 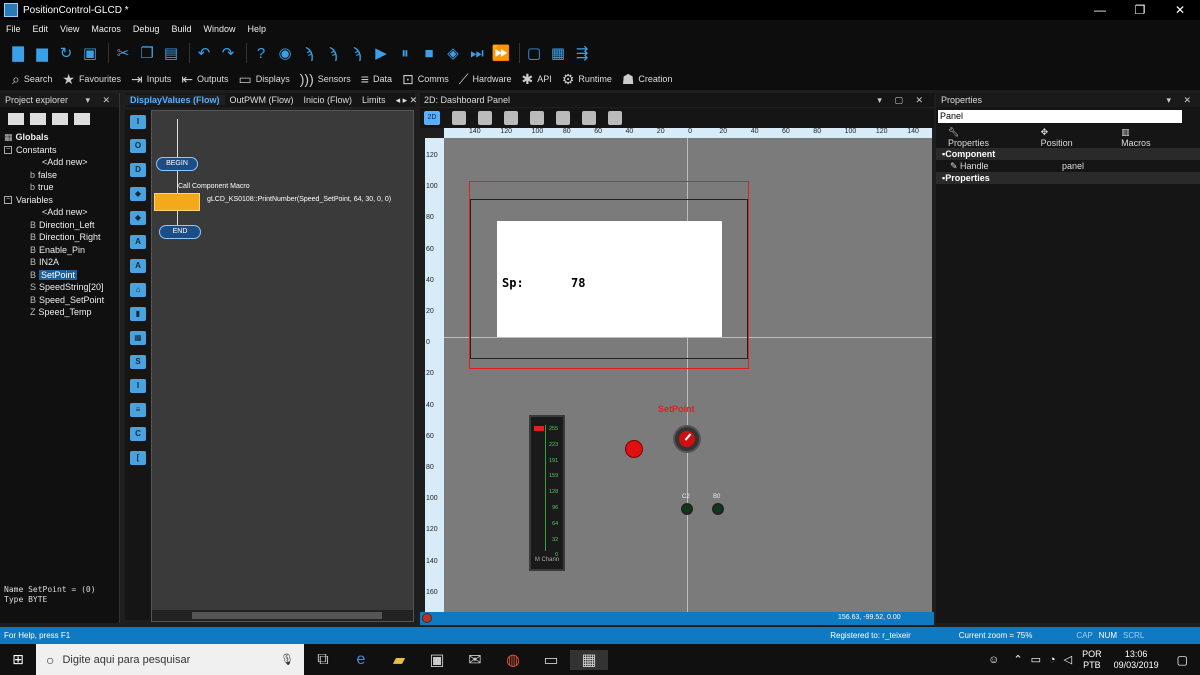 I want to click on tree-item-selected: B SetPoint, so click(x=61, y=275).